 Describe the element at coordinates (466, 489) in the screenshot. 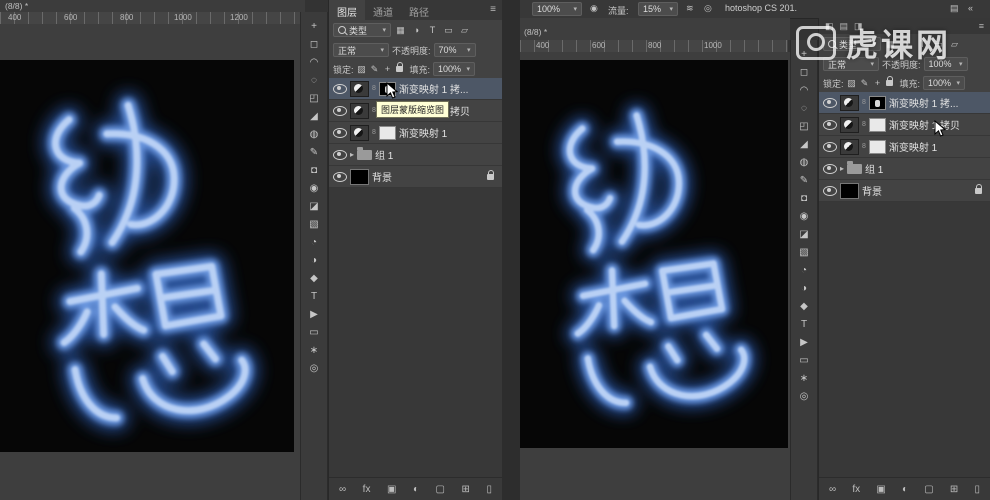

I see `new-layer-icon: ⊞` at that location.